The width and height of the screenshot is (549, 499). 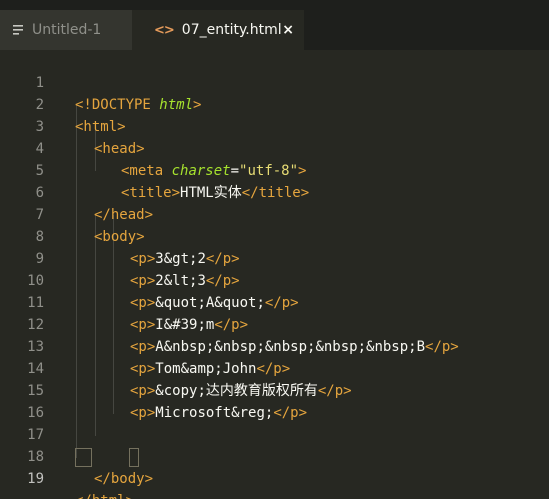 I want to click on code-line: 9 <p>2&lt;3</p>, so click(x=274, y=257).